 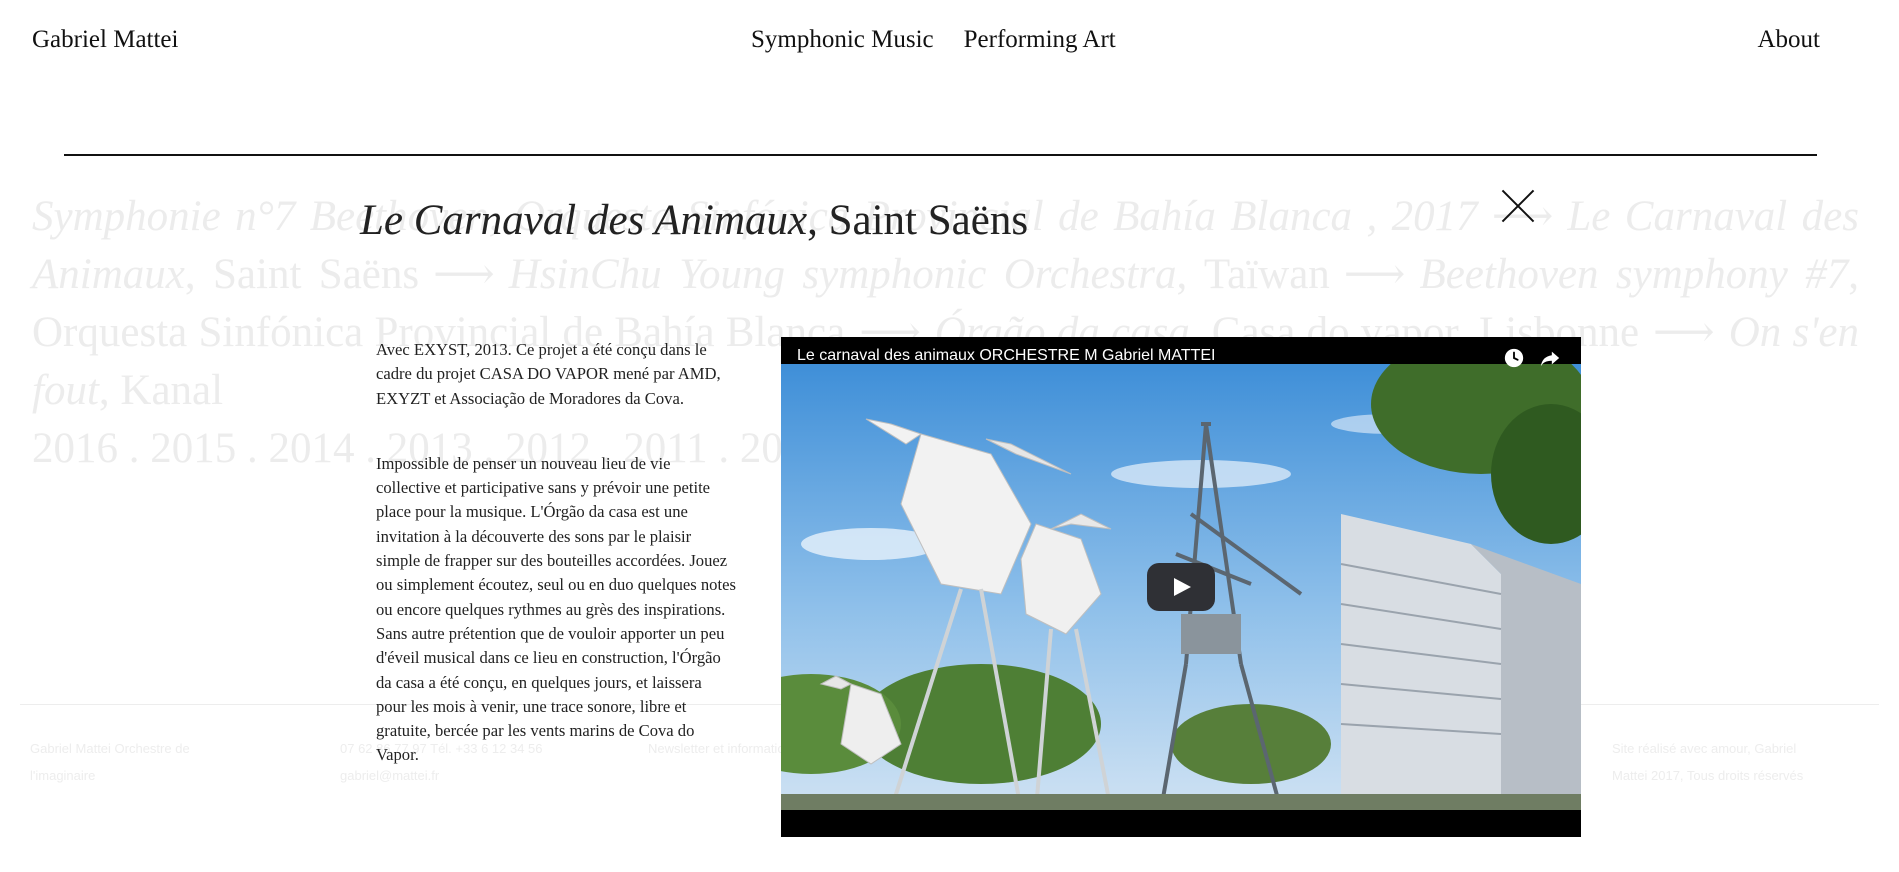 I want to click on modal-title: Le Carnaval des Animaux, Saint Saëns, so click(x=694, y=220).